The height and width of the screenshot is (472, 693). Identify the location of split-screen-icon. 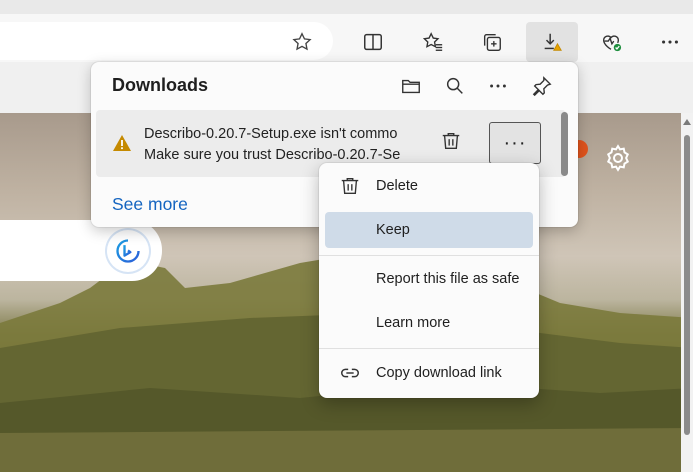
(373, 42).